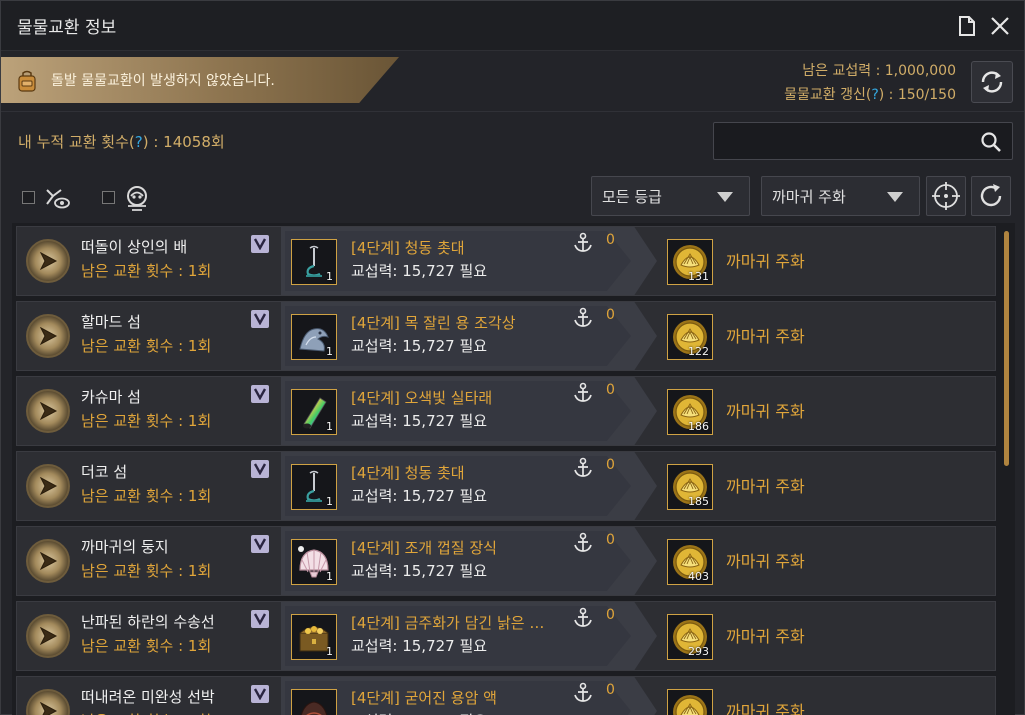 Image resolution: width=1025 pixels, height=715 pixels. What do you see at coordinates (1000, 26) in the screenshot?
I see `close-icon` at bounding box center [1000, 26].